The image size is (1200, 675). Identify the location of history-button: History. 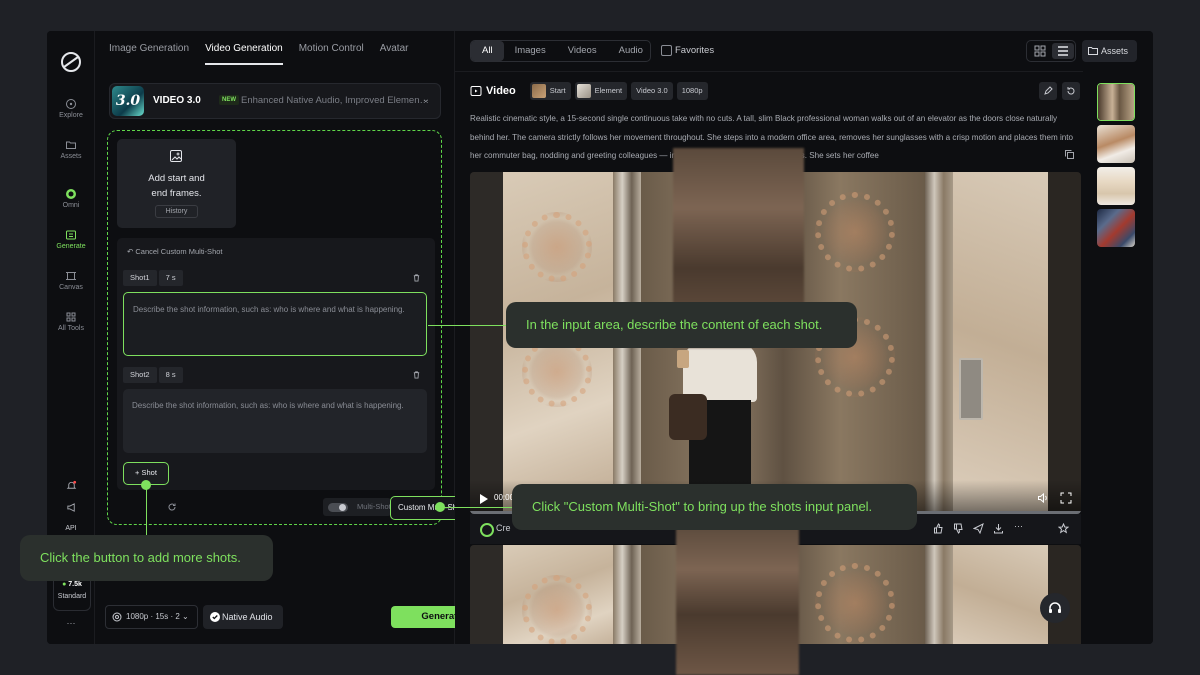
(176, 211).